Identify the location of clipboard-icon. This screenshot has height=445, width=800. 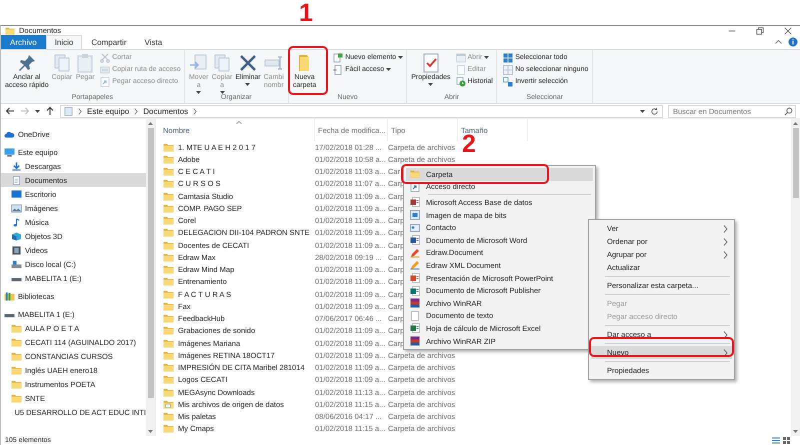
(85, 63).